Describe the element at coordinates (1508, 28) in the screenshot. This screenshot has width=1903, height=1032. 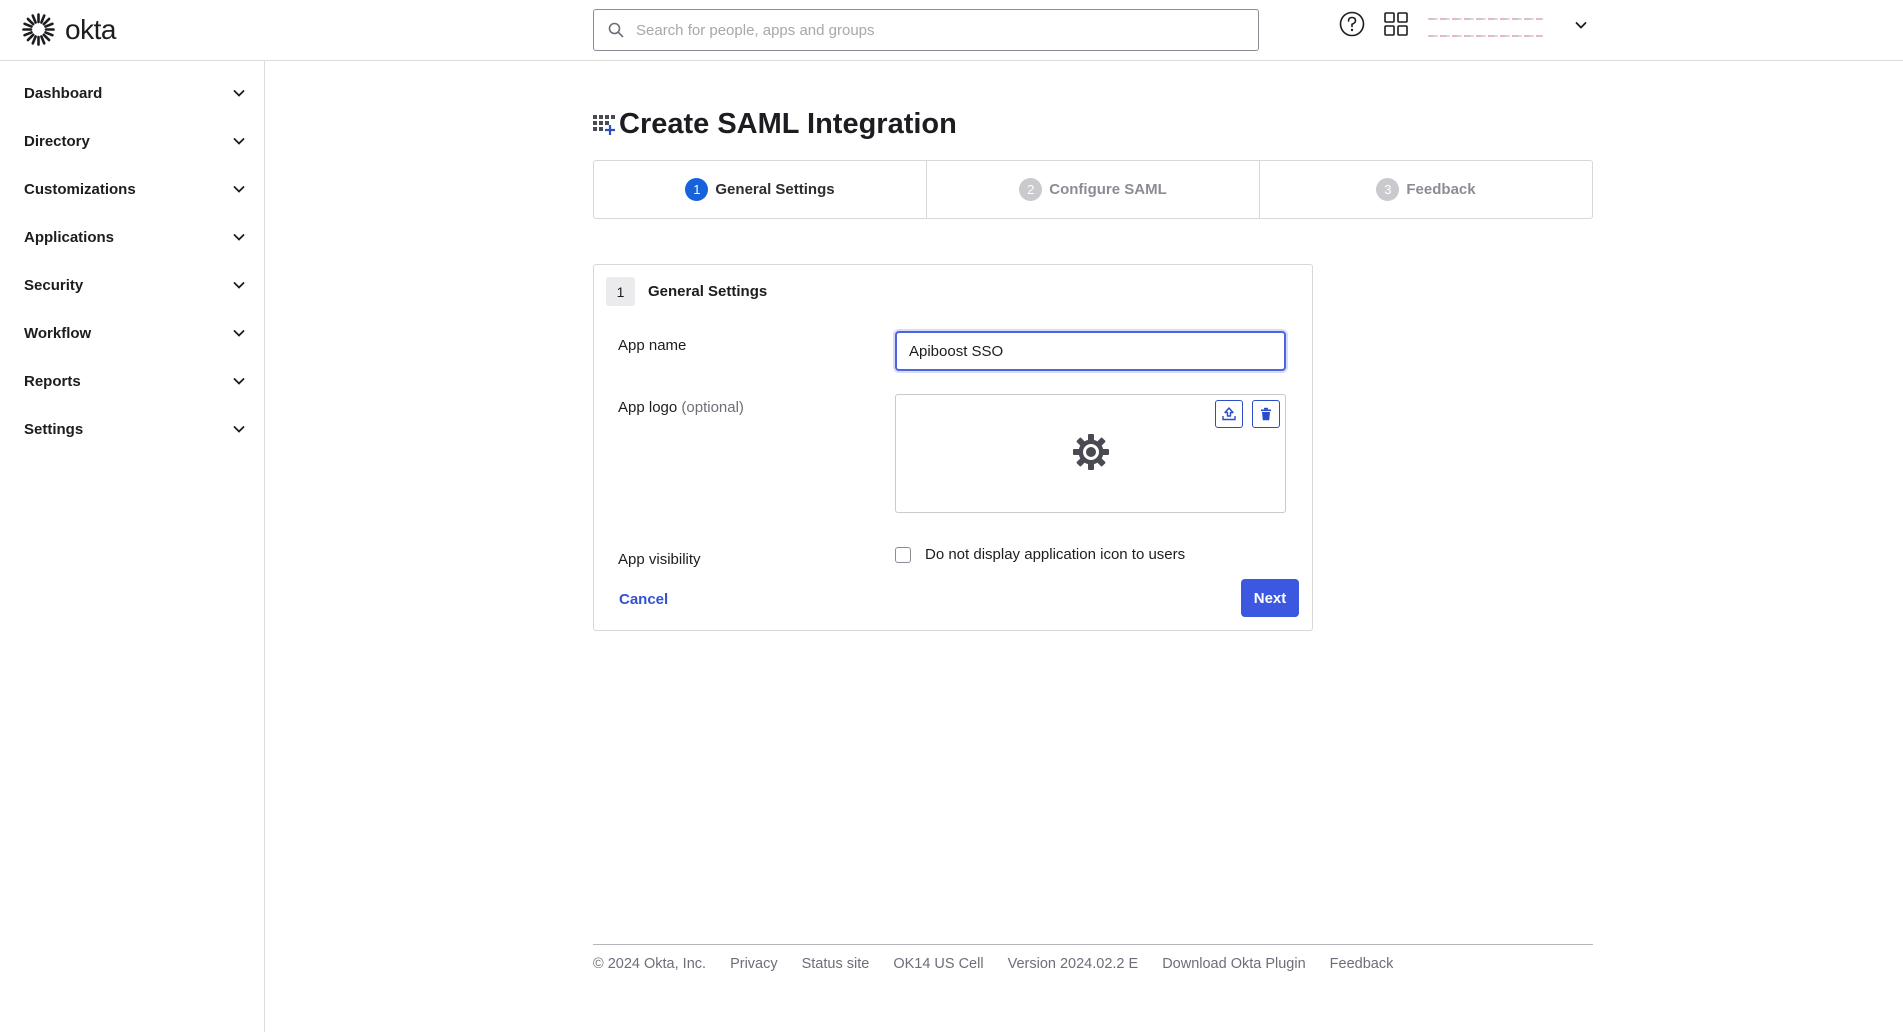
I see `user-menu` at that location.